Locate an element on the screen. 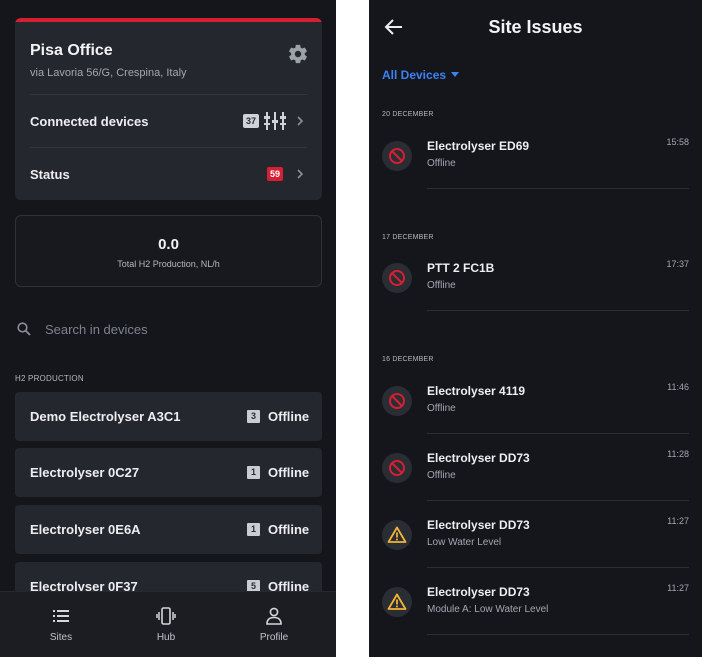 Image resolution: width=702 pixels, height=657 pixels. issue-device: Electrolyser ED69 is located at coordinates (478, 146).